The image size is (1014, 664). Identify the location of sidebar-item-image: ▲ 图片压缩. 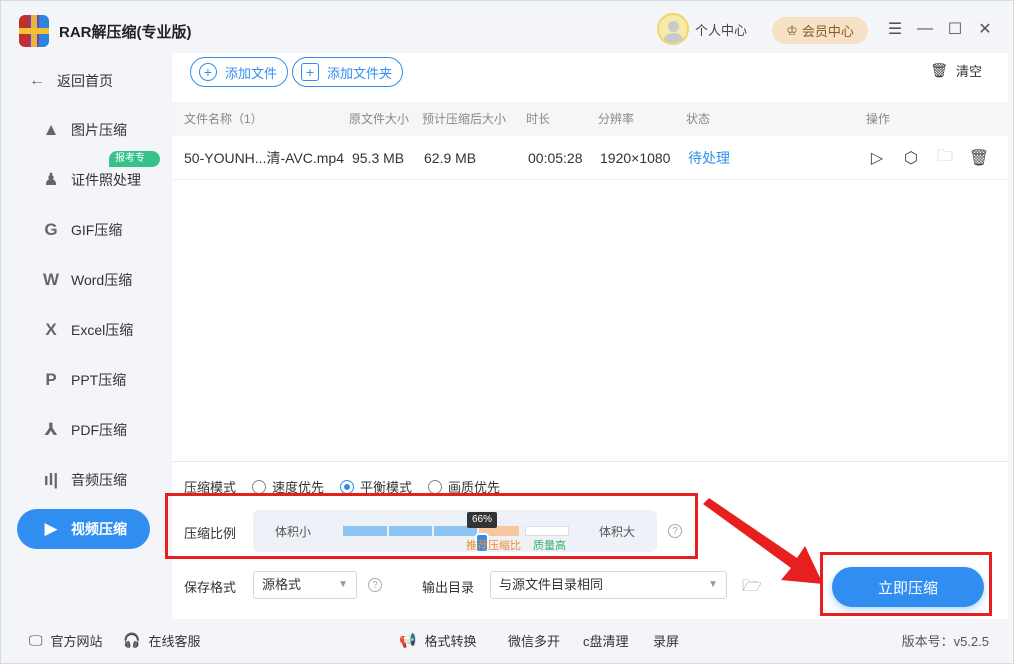
(83, 130).